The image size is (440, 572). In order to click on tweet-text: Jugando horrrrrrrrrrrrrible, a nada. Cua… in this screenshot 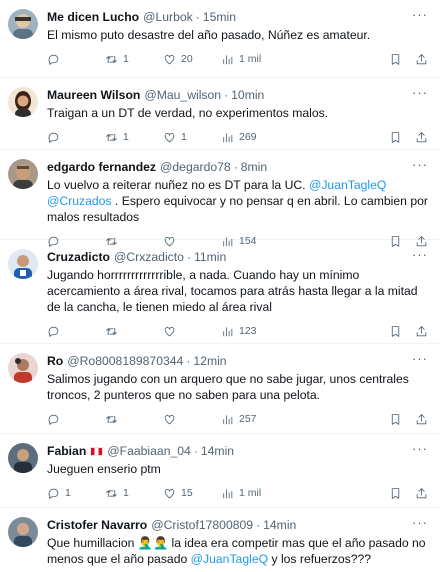, I will do `click(232, 291)`.